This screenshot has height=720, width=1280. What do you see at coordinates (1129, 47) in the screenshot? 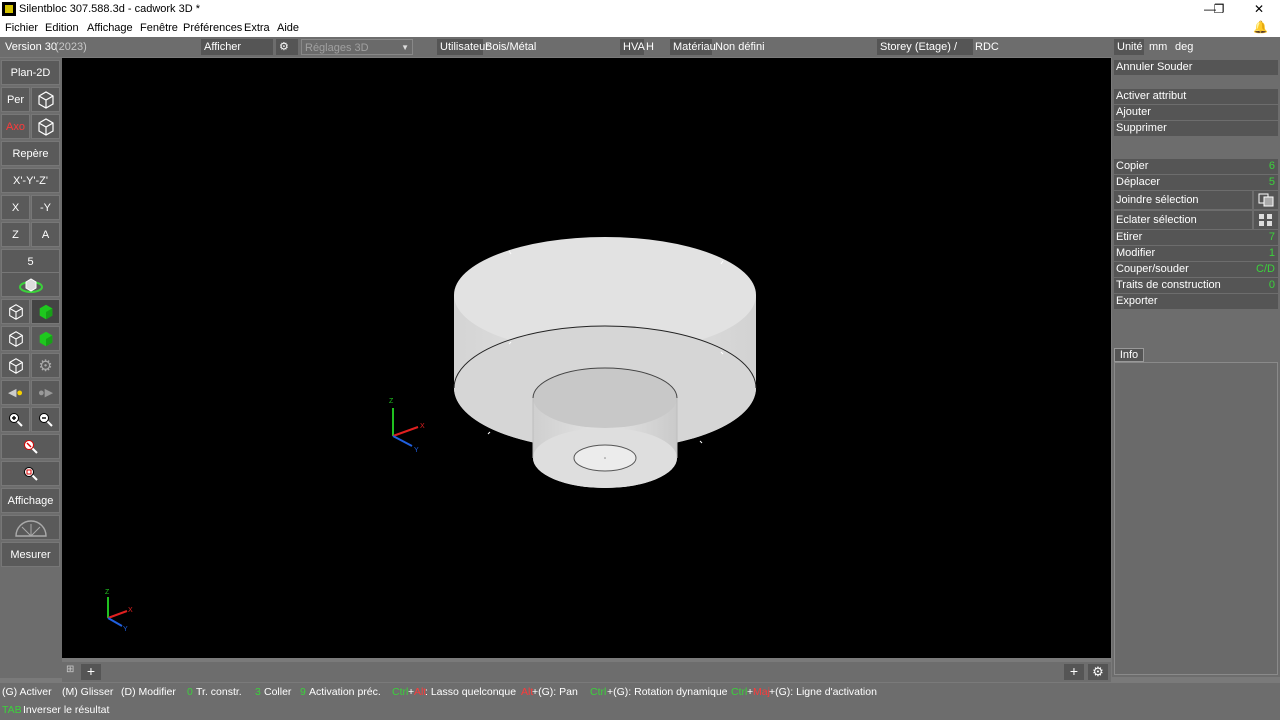
I see `unit-button: Unité` at bounding box center [1129, 47].